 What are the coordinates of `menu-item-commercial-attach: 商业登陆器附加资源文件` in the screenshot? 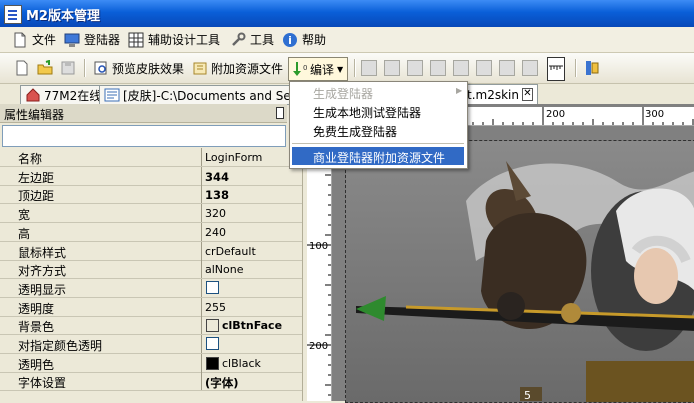 It's located at (378, 156).